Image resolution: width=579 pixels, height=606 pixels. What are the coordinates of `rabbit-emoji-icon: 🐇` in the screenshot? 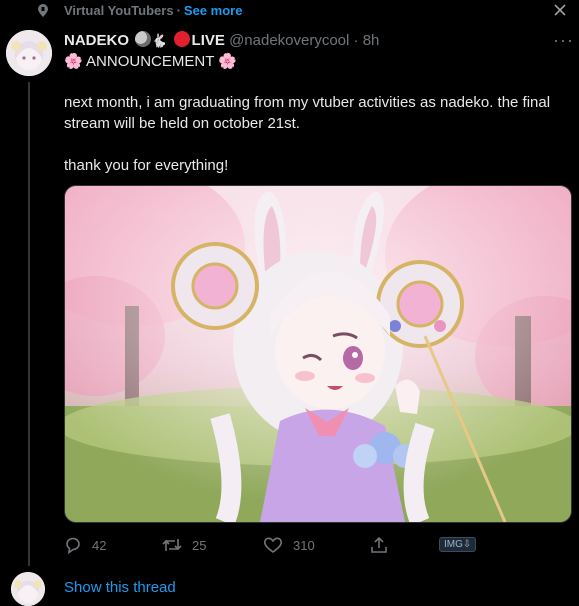 It's located at (159, 40).